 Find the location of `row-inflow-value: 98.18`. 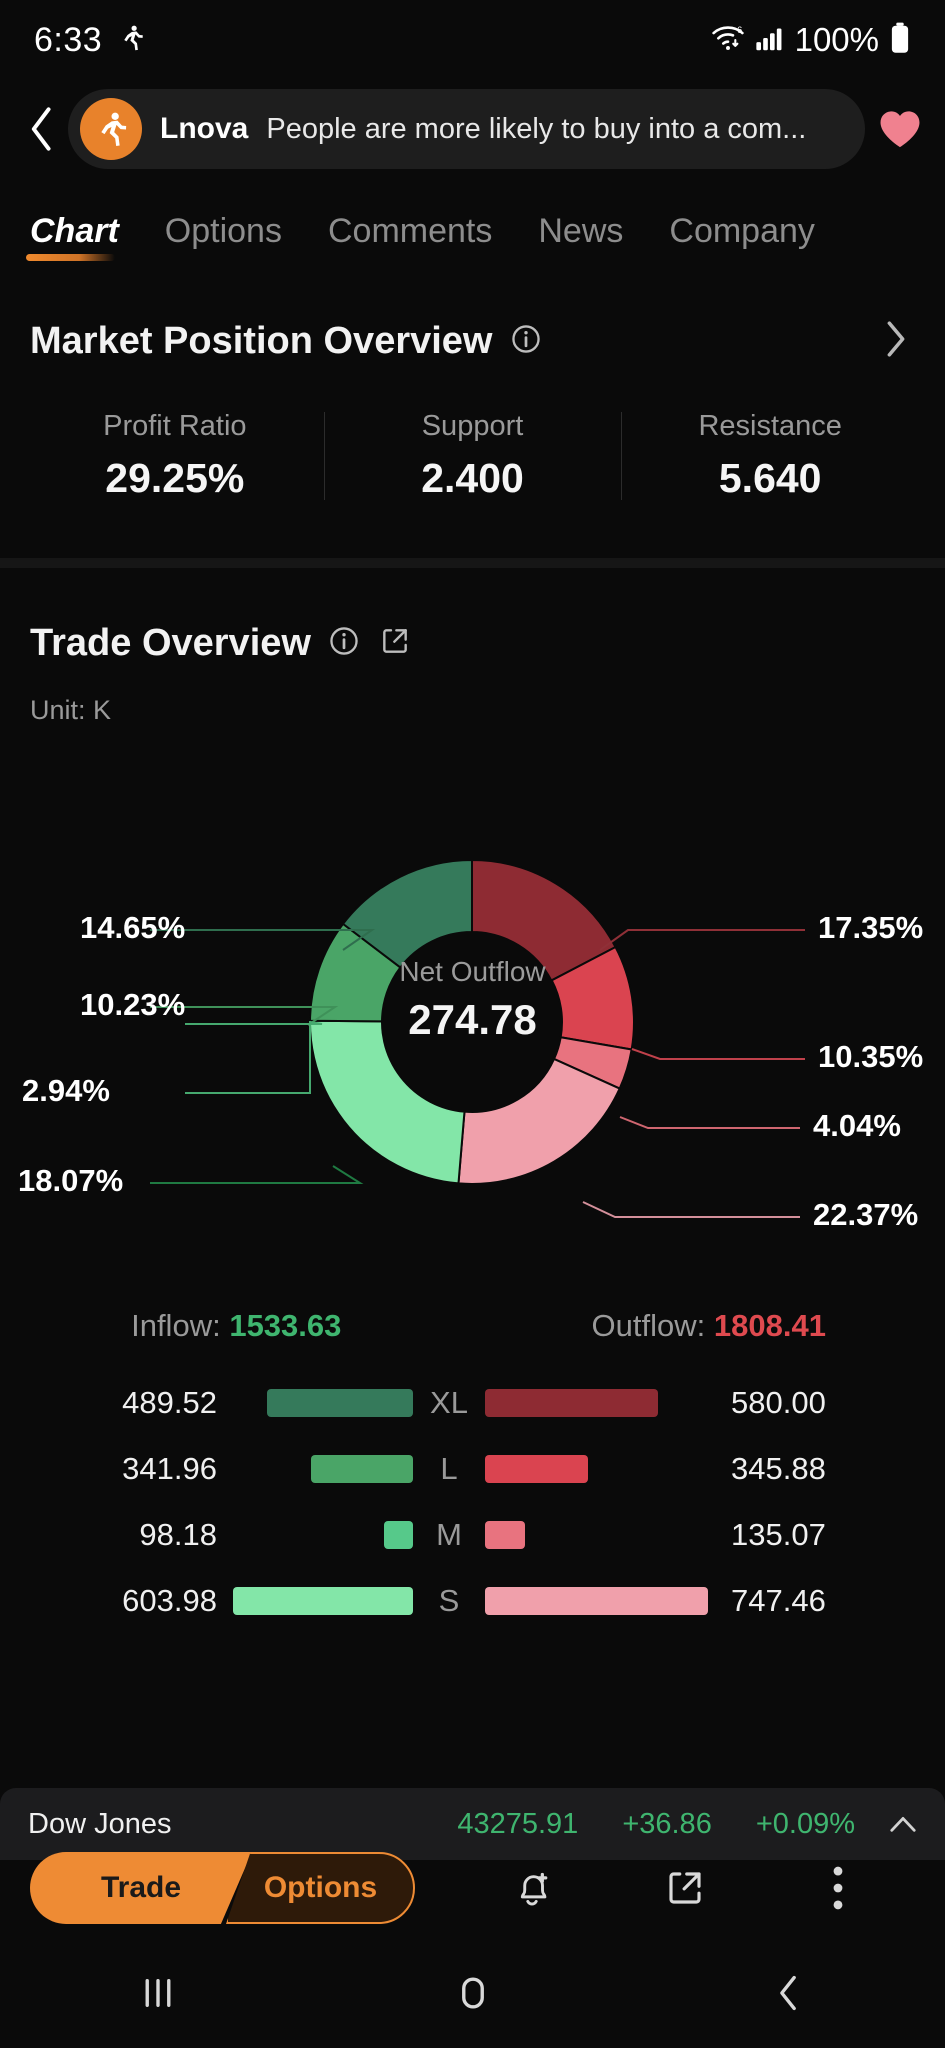

row-inflow-value: 98.18 is located at coordinates (178, 1534).